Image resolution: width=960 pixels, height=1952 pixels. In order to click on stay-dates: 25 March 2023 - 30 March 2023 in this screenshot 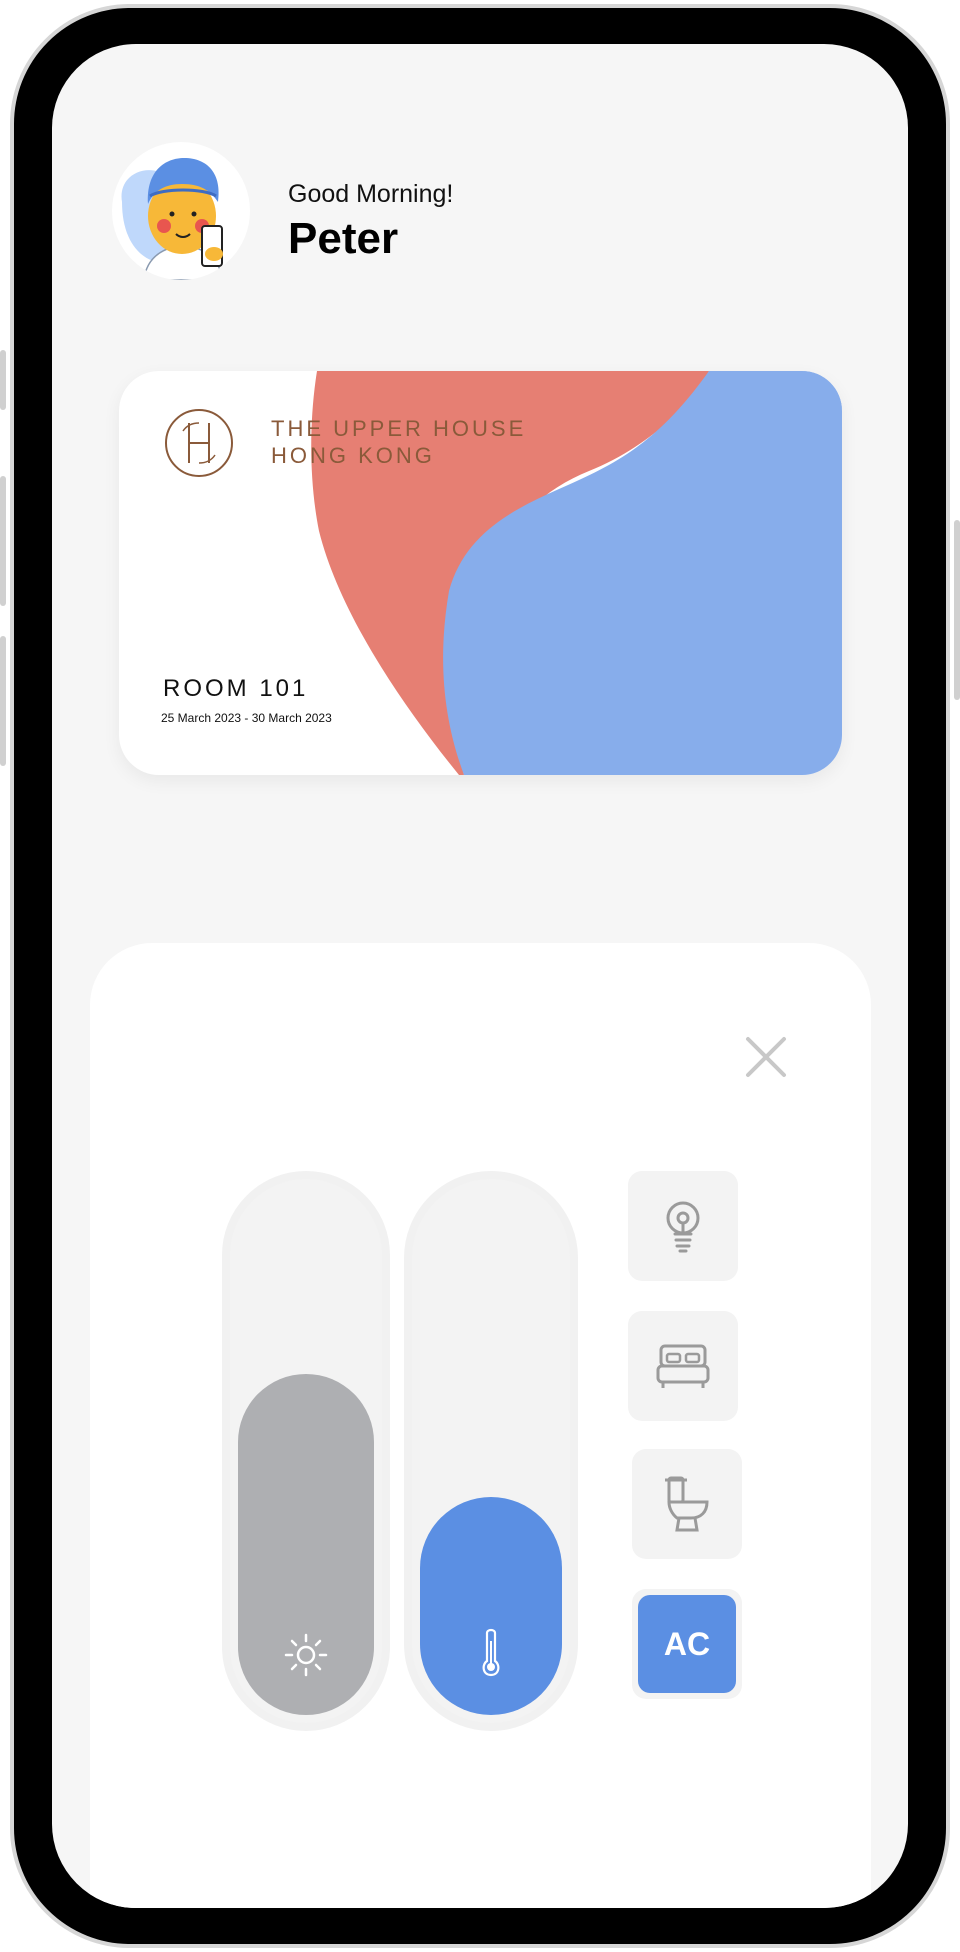, I will do `click(246, 718)`.